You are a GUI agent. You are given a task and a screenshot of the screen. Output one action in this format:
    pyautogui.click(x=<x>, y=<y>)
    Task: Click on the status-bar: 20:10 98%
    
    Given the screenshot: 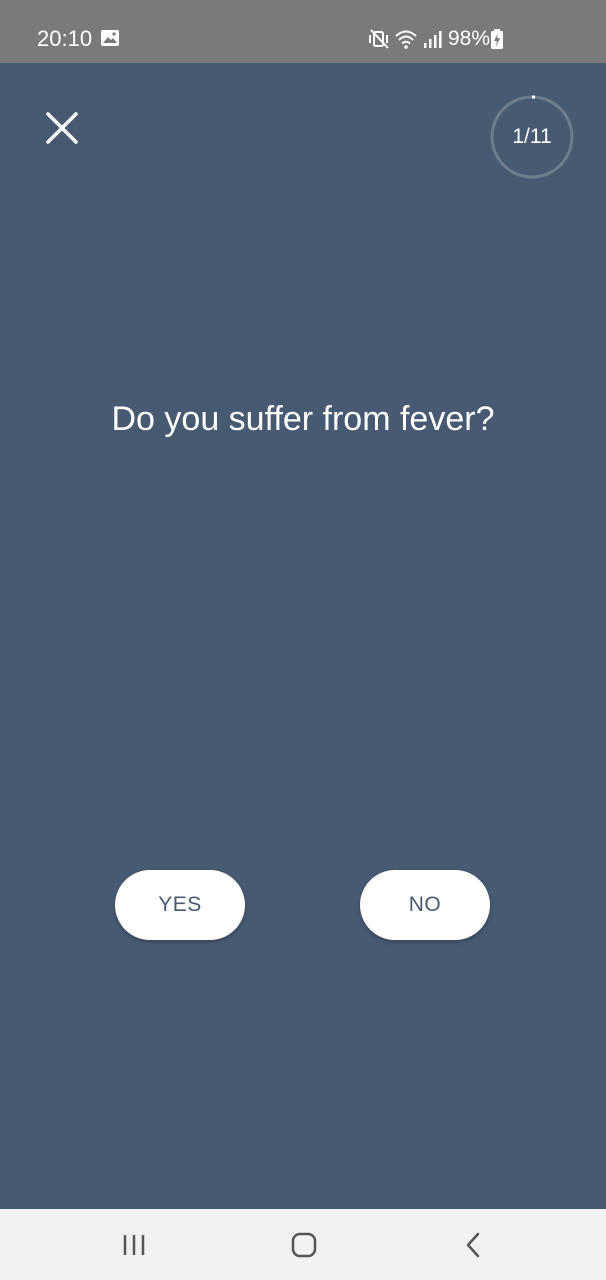 What is the action you would take?
    pyautogui.click(x=303, y=31)
    